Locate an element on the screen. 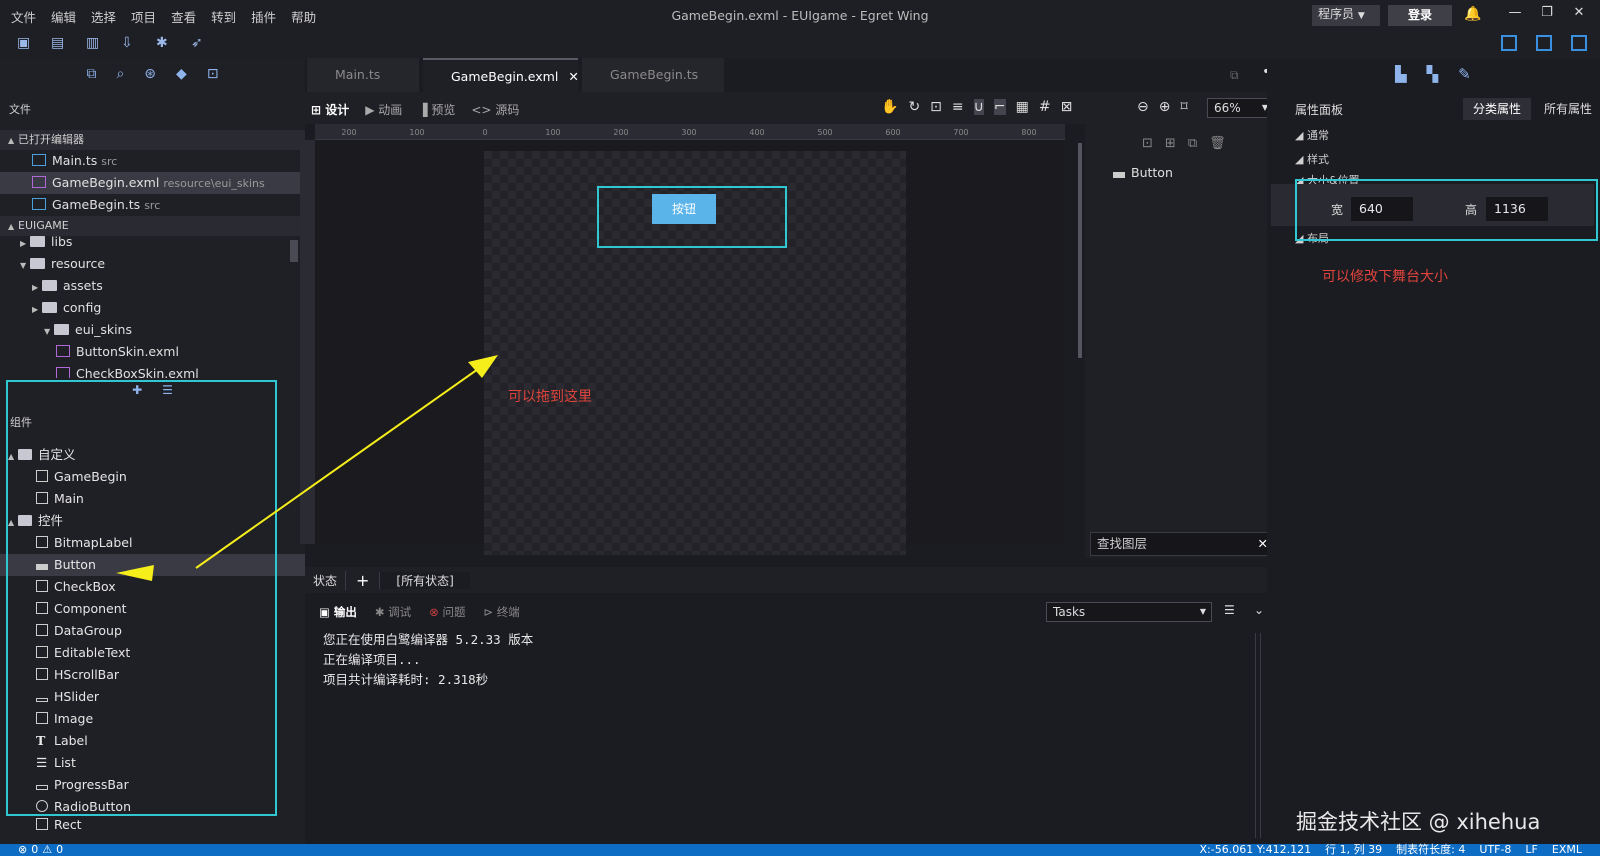 This screenshot has width=1600, height=856. tab-gamebegin-ts: GameBegin.ts is located at coordinates (653, 75).